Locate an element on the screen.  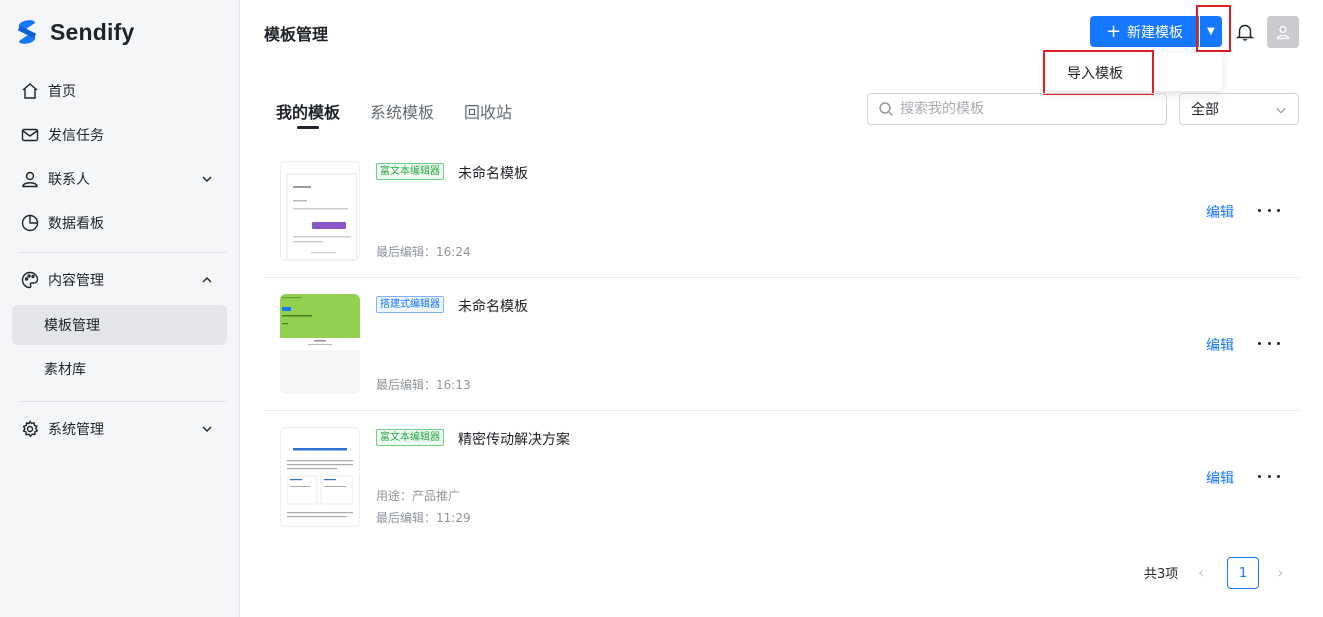
sidebar-item-label: 系统管理 is located at coordinates (76, 430).